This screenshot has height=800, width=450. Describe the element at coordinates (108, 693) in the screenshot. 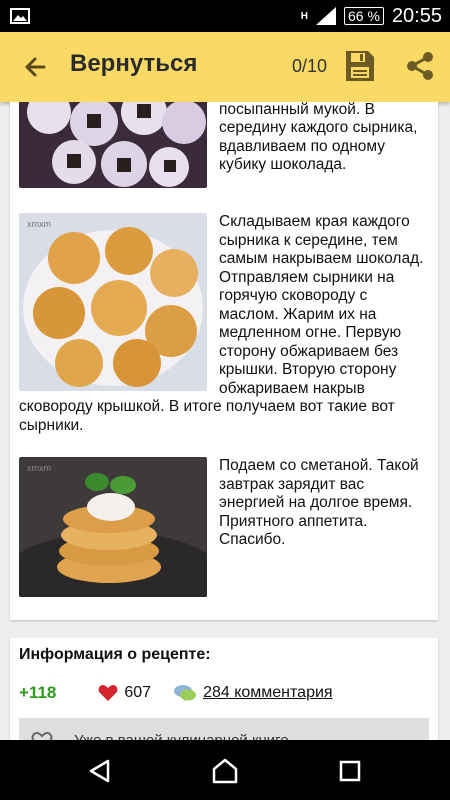

I see `heart-icon` at that location.